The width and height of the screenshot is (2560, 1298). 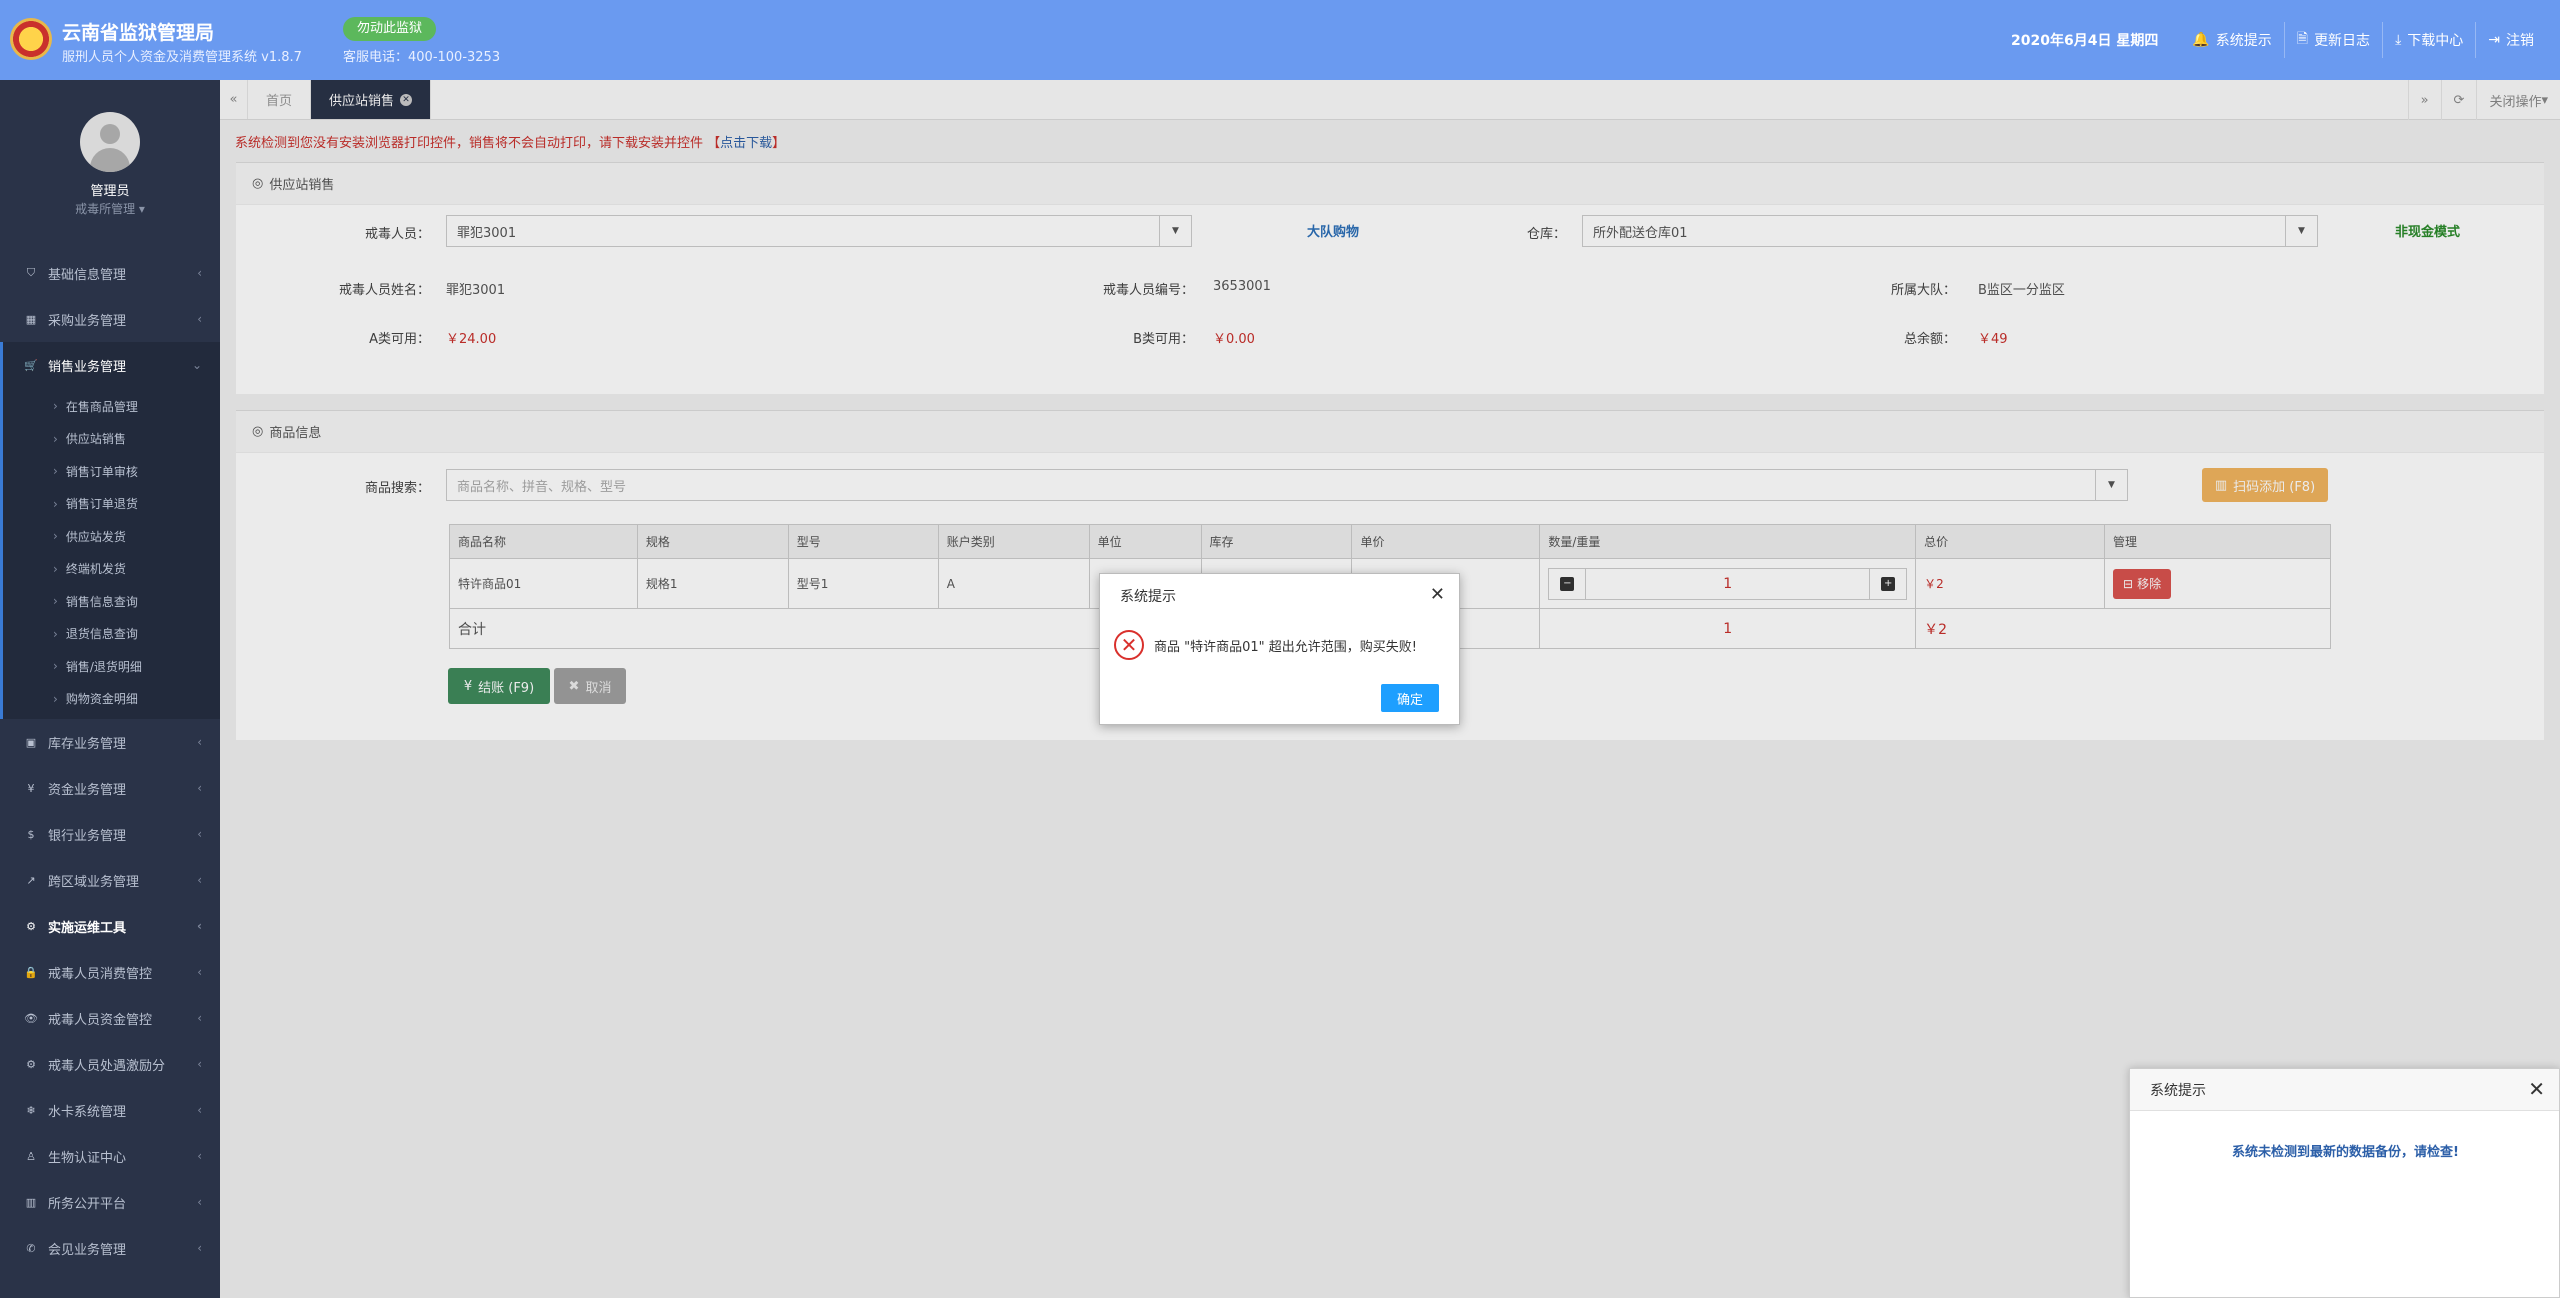 What do you see at coordinates (2201, 40) in the screenshot?
I see `bell-icon: 🔔` at bounding box center [2201, 40].